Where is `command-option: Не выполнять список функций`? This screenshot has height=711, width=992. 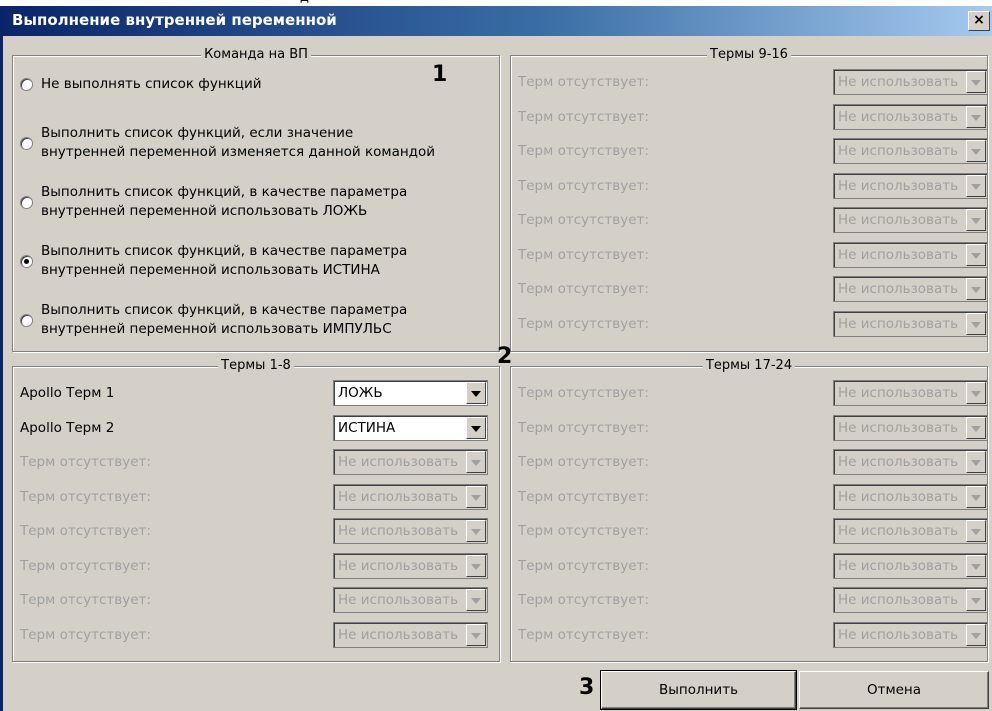 command-option: Не выполнять список функций is located at coordinates (141, 84).